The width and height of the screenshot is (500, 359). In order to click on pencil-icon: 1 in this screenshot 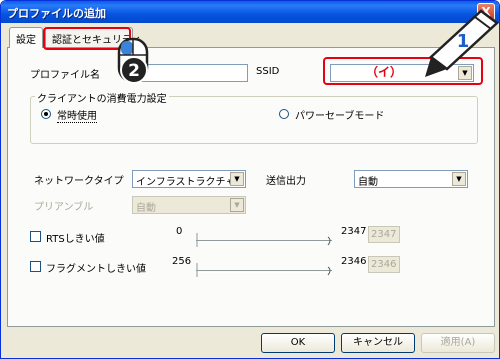, I will do `click(462, 43)`.